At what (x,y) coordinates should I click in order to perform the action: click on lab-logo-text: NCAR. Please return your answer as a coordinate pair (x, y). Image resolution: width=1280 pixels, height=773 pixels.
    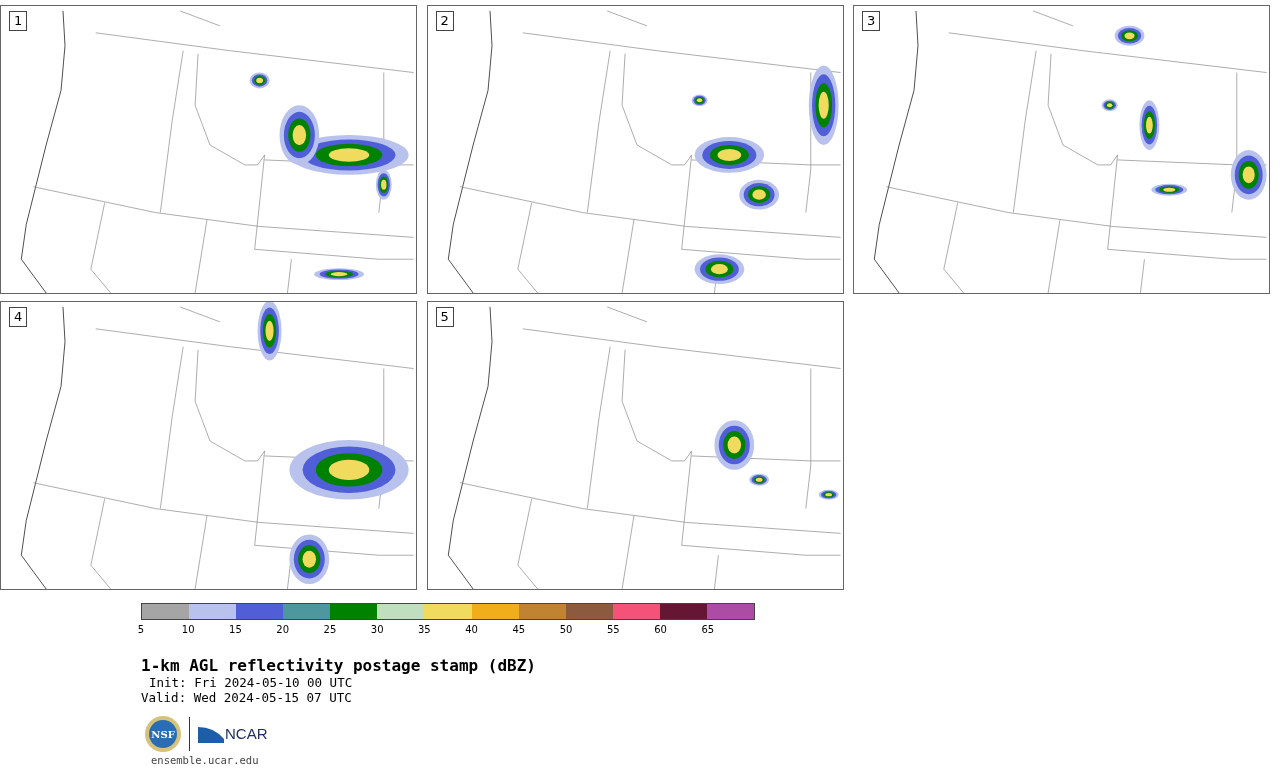
    Looking at the image, I should click on (246, 734).